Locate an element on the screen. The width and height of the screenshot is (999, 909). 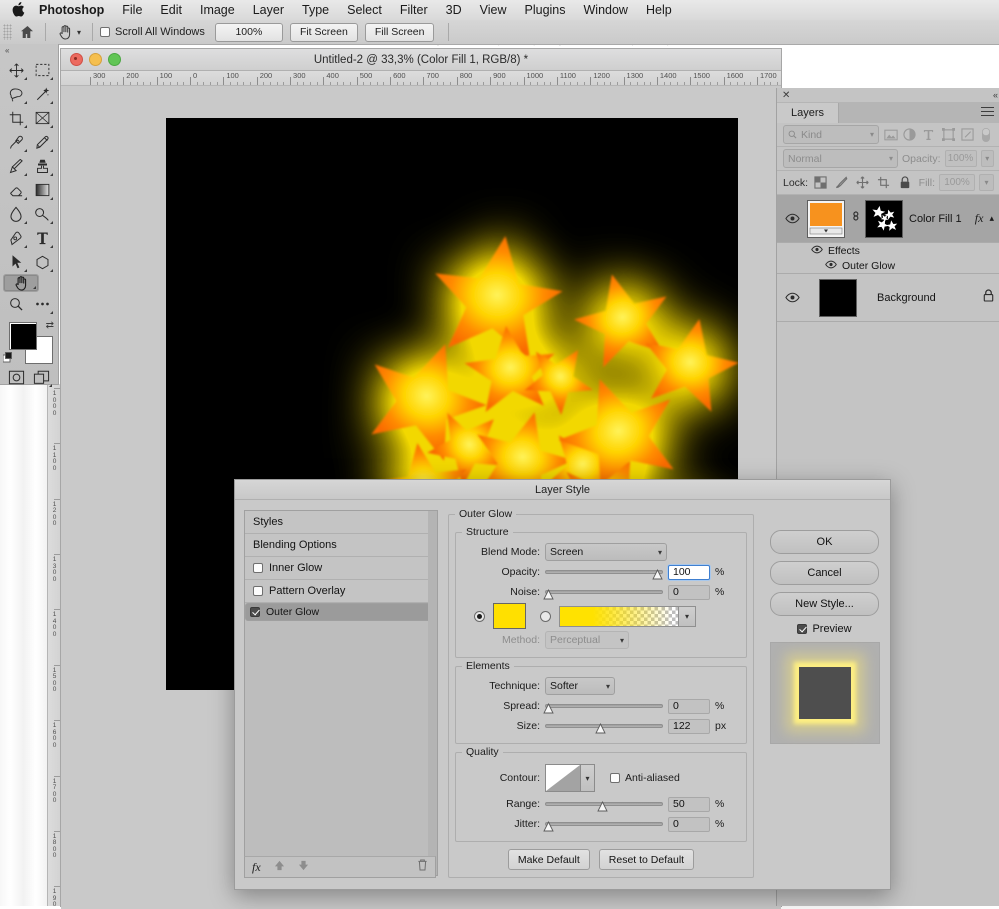
lock-image-pixels-icon is located at coordinates (841, 182).